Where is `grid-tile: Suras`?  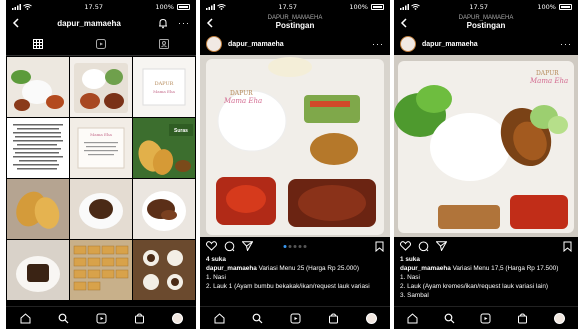
grid-tile: Suras is located at coordinates (164, 148).